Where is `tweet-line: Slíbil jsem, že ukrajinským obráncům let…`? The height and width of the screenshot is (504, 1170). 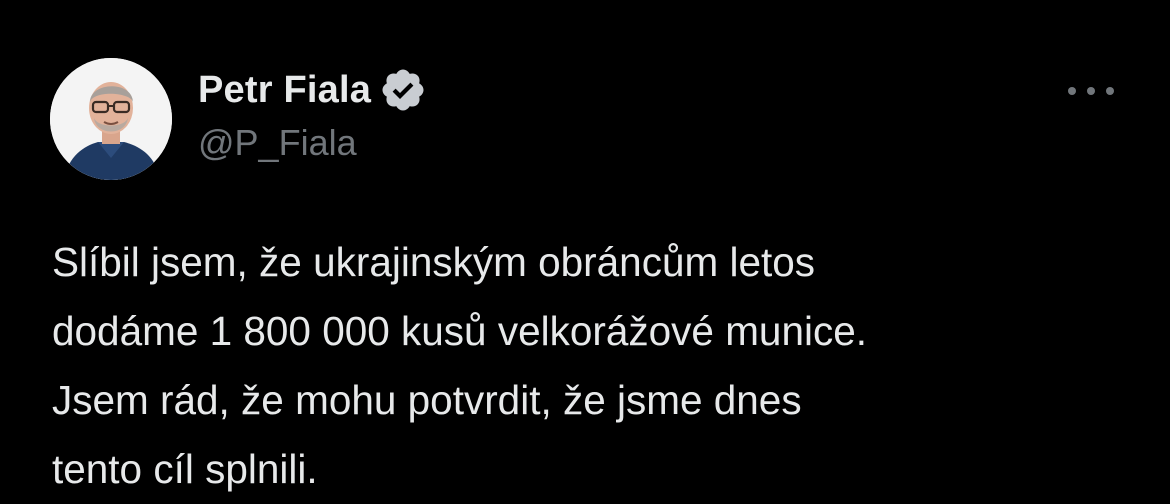 tweet-line: Slíbil jsem, že ukrajinským obráncům let… is located at coordinates (434, 262).